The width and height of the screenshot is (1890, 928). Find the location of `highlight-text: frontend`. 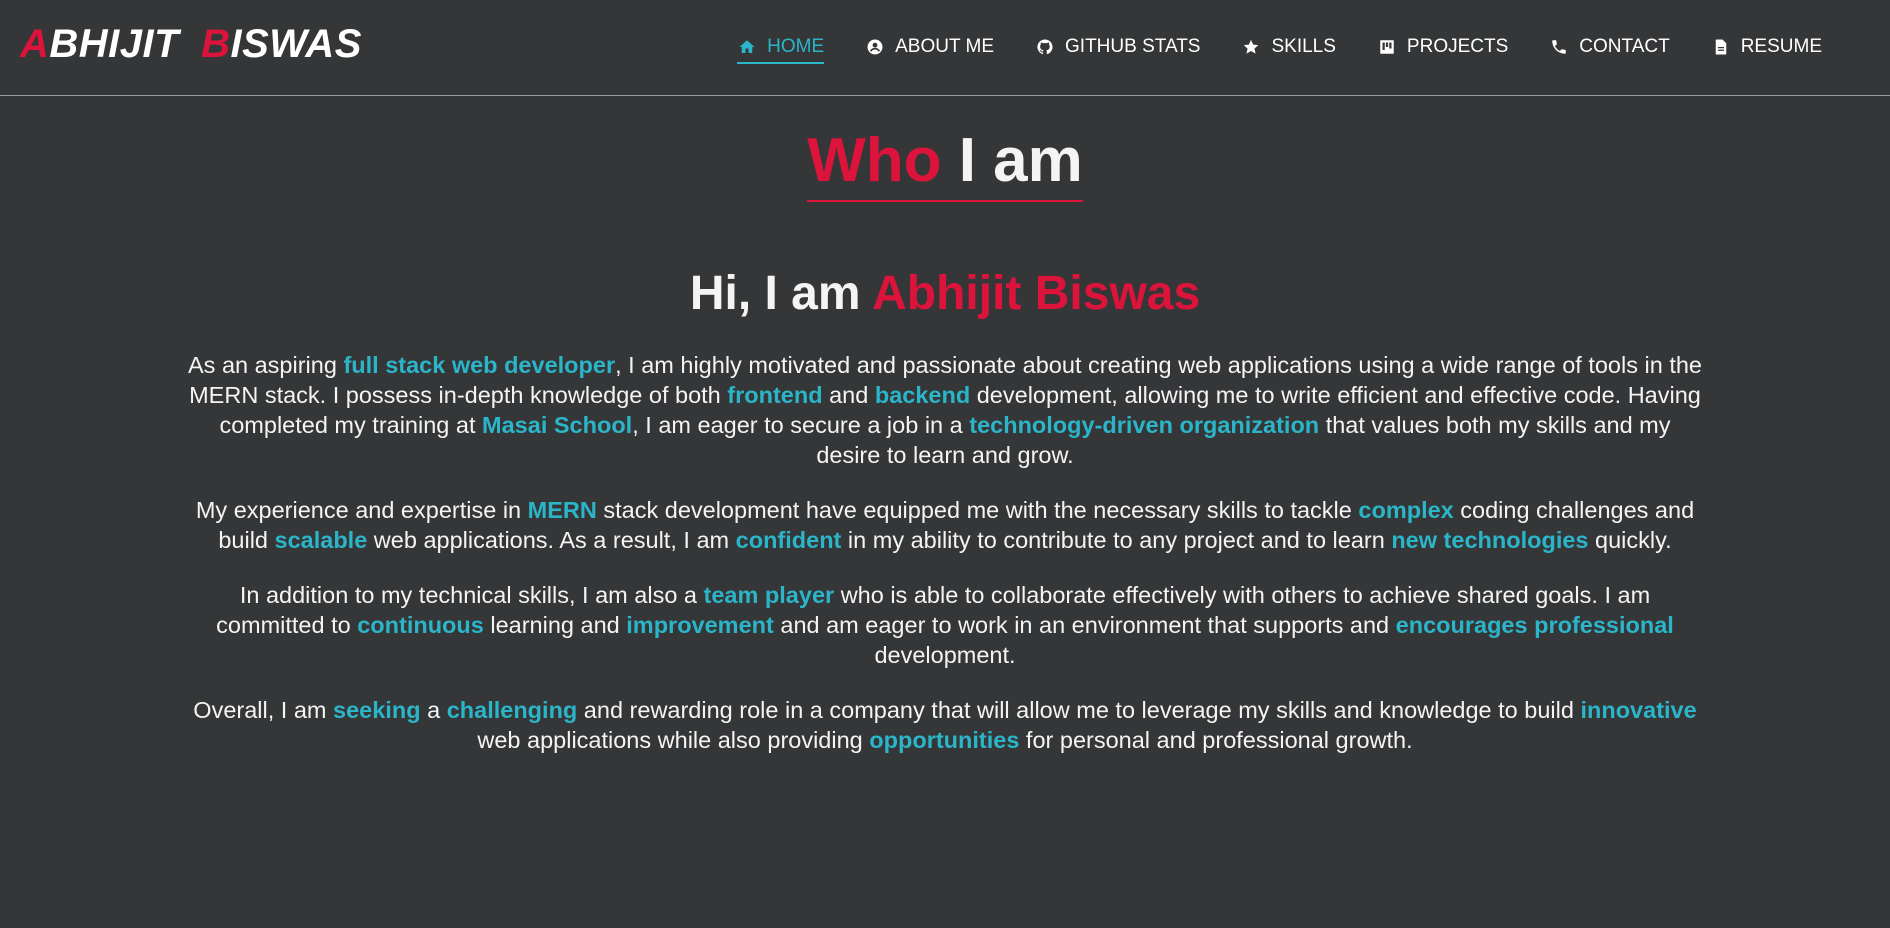

highlight-text: frontend is located at coordinates (775, 395).